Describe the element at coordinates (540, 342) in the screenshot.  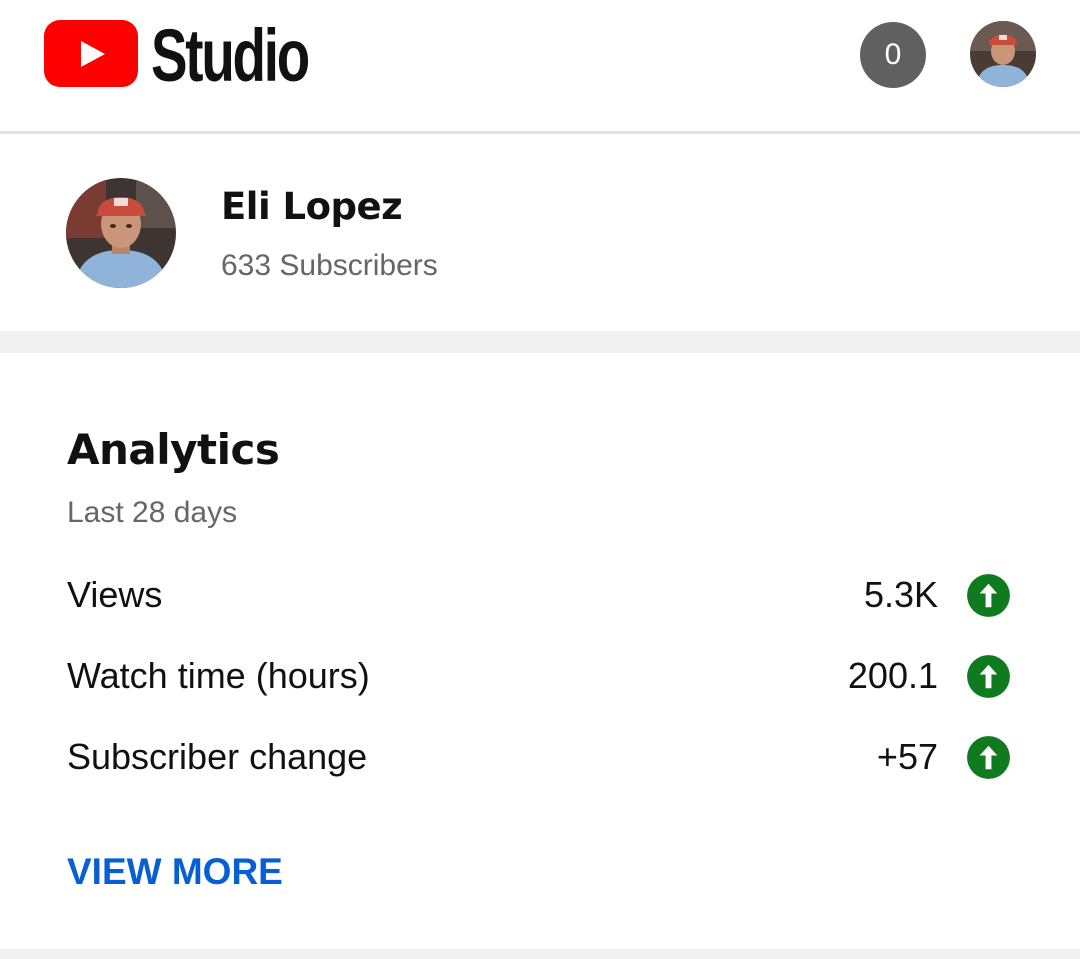
I see `section-separator` at that location.